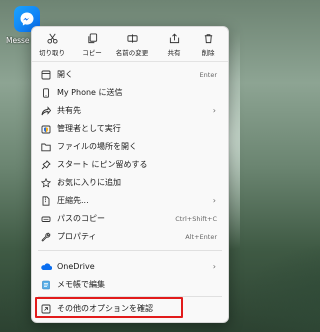 This screenshot has height=332, width=320. I want to click on copy-path-icon, so click(46, 219).